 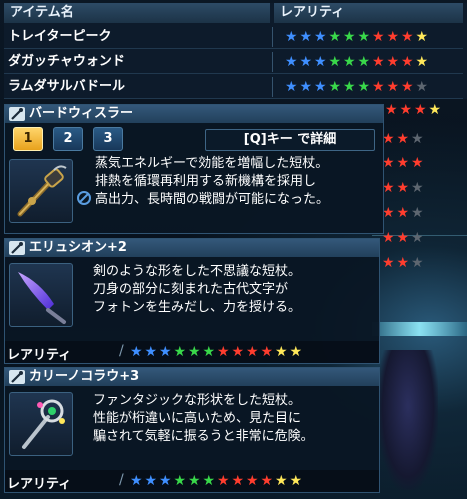 What do you see at coordinates (66, 61) in the screenshot?
I see `item-name: ダガッチャウォンド` at bounding box center [66, 61].